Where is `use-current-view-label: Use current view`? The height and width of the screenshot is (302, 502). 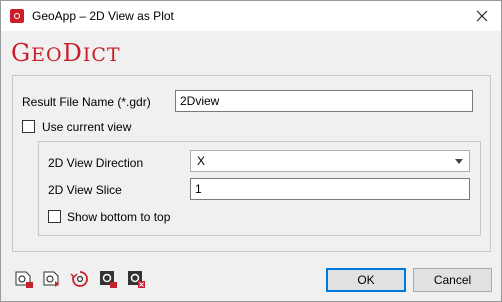 use-current-view-label: Use current view is located at coordinates (87, 127).